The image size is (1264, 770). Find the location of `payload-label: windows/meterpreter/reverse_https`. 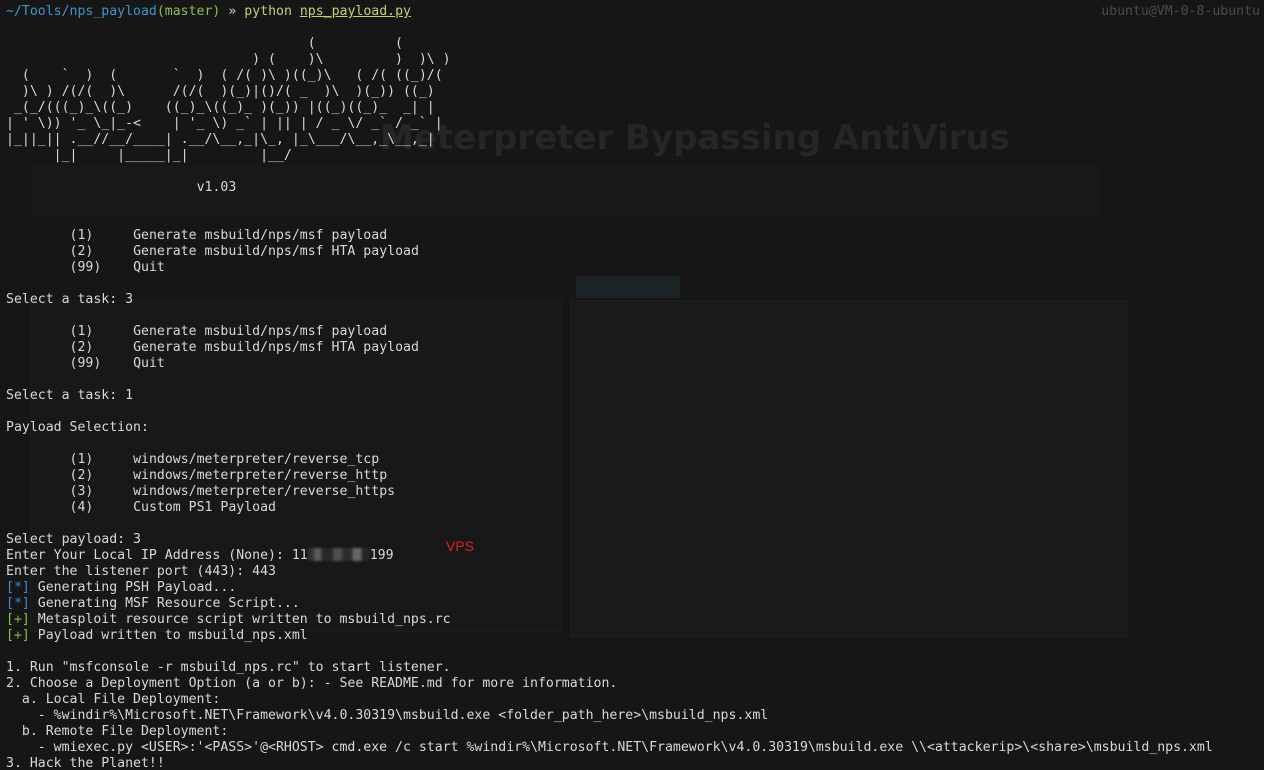

payload-label: windows/meterpreter/reverse_https is located at coordinates (264, 491).